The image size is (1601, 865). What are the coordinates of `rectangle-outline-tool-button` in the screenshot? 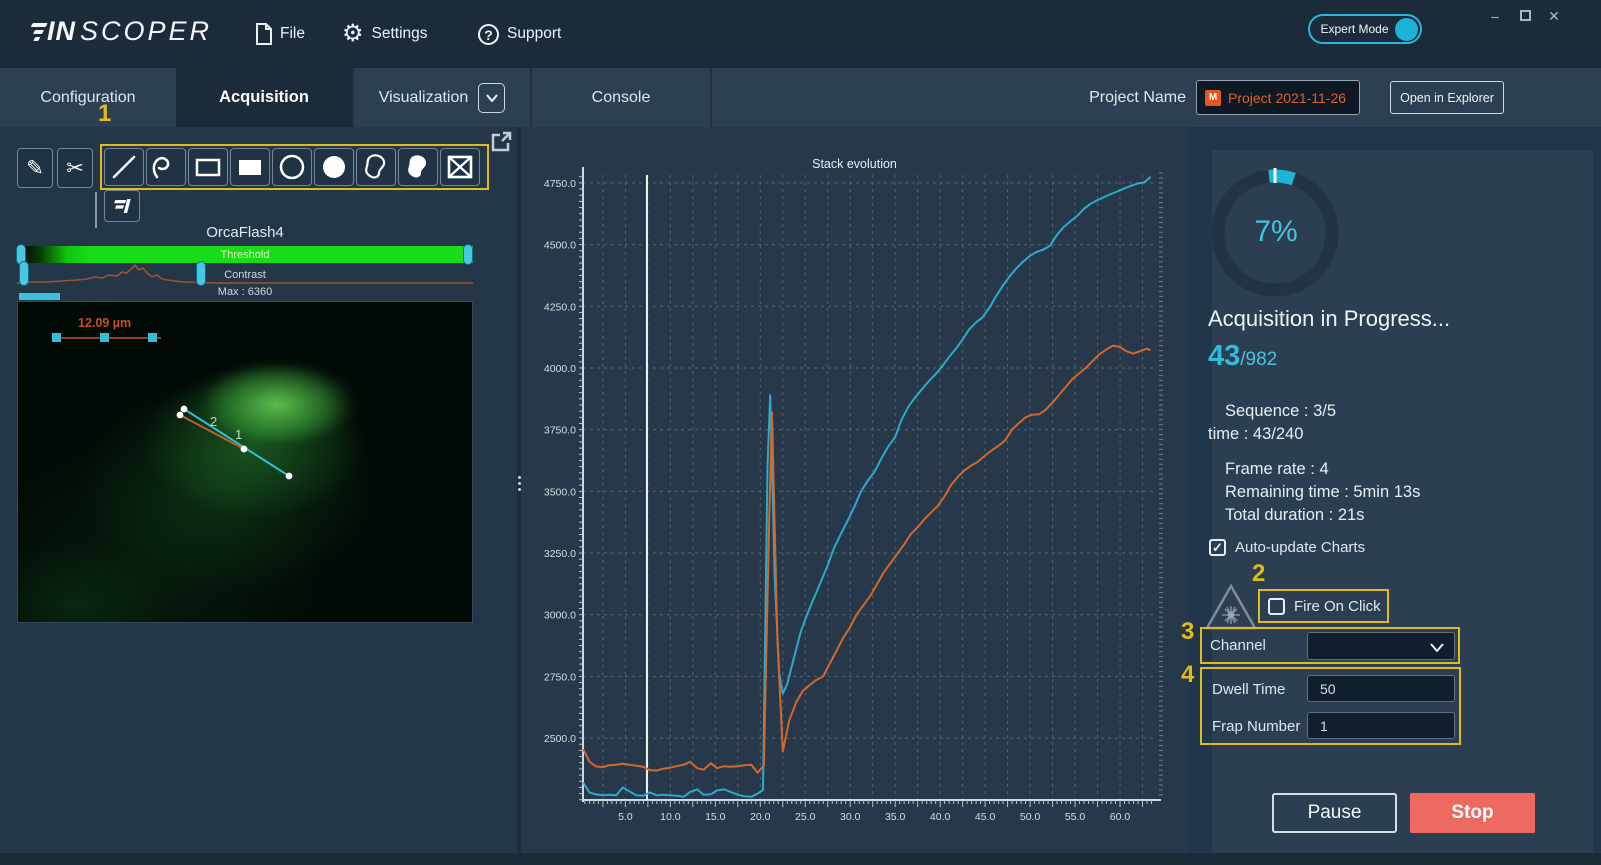 It's located at (208, 167).